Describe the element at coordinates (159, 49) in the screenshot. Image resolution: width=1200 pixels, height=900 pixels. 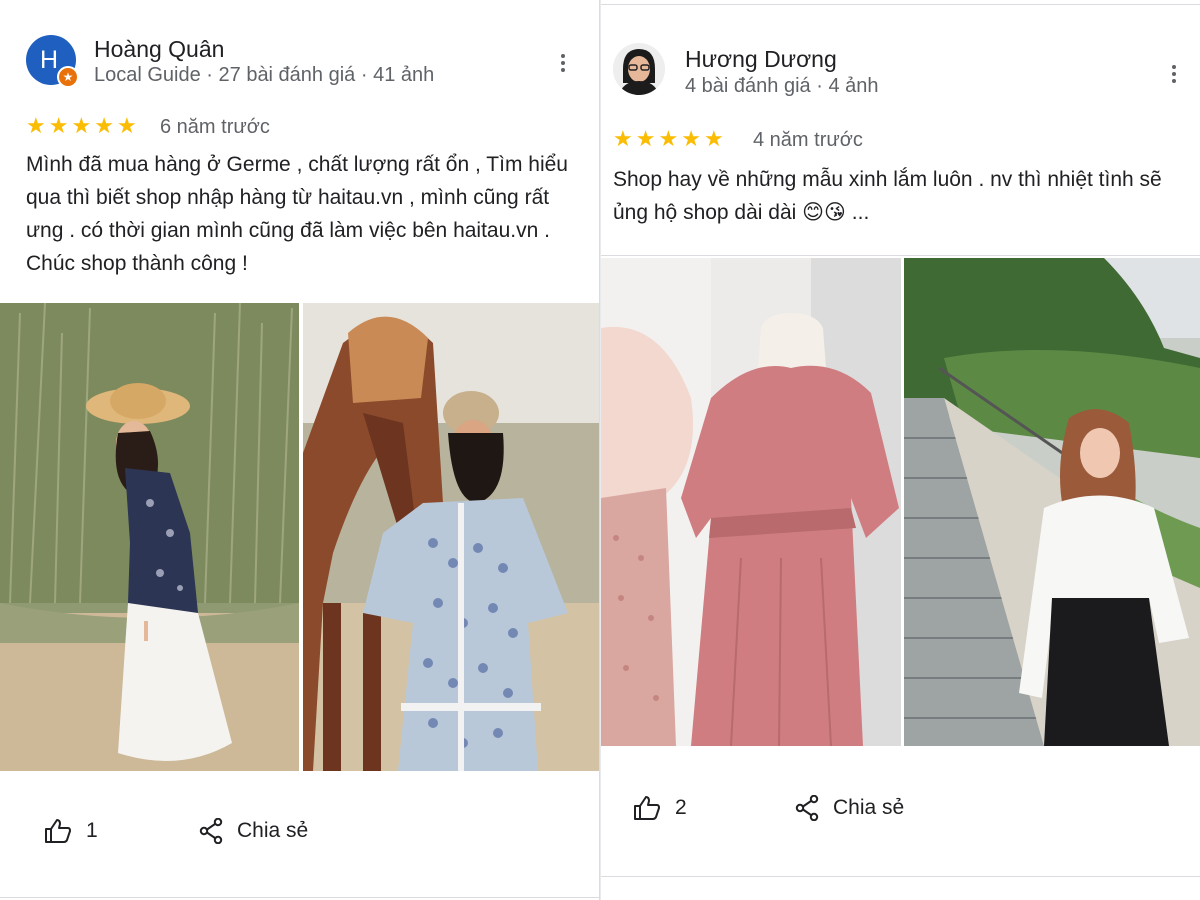
I see `reviewer-name: Hoàng Quân` at that location.